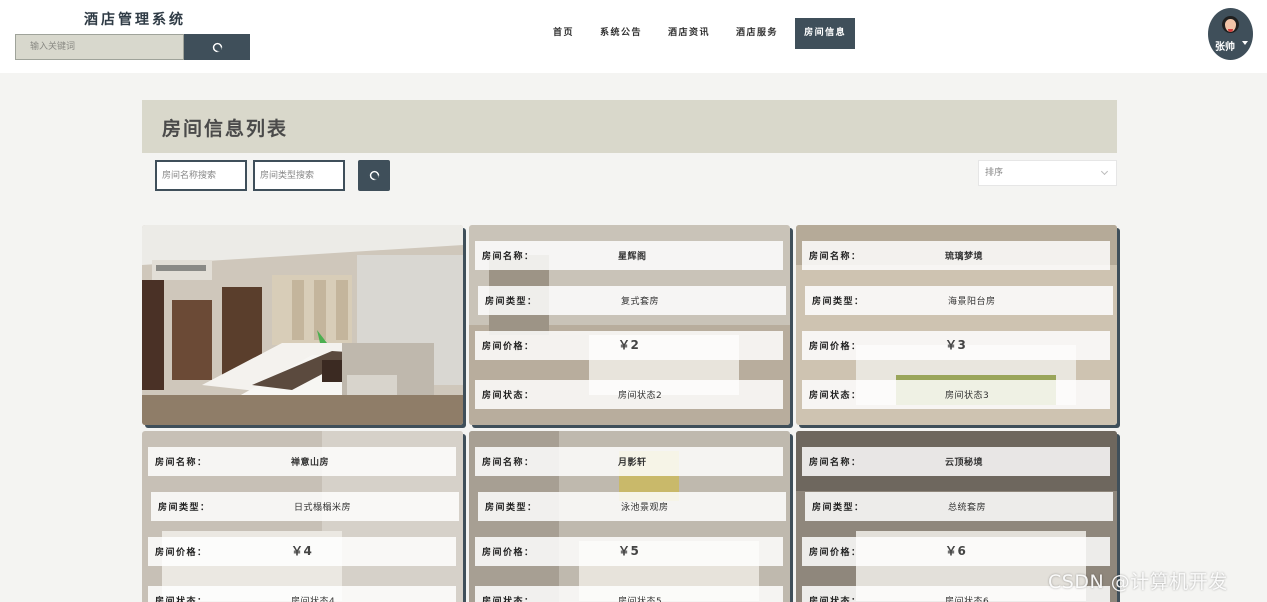 This screenshot has width=1267, height=602. Describe the element at coordinates (994, 173) in the screenshot. I see `sort-label: 排序` at that location.